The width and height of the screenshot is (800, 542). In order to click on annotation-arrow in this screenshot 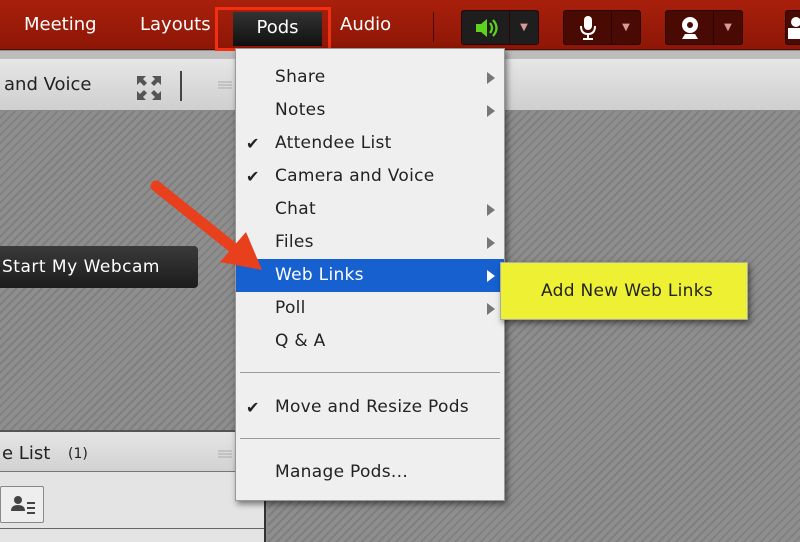, I will do `click(206, 225)`.